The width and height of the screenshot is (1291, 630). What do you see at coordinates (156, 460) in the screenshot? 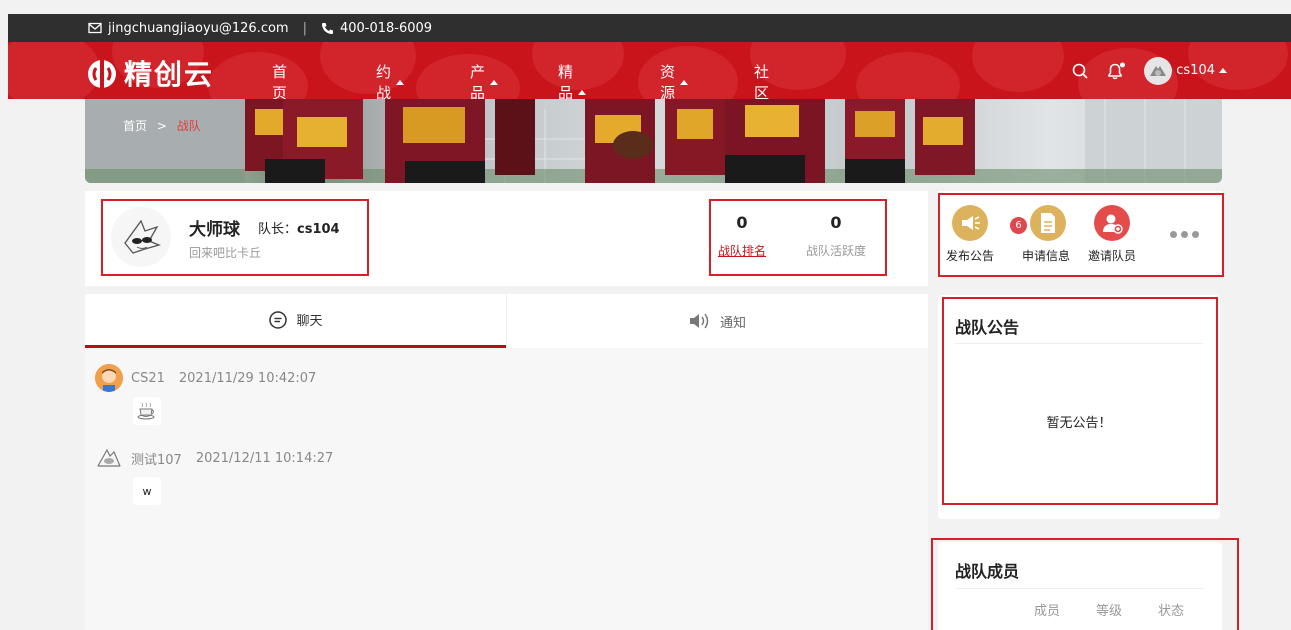
I see `message-user: 测试107` at bounding box center [156, 460].